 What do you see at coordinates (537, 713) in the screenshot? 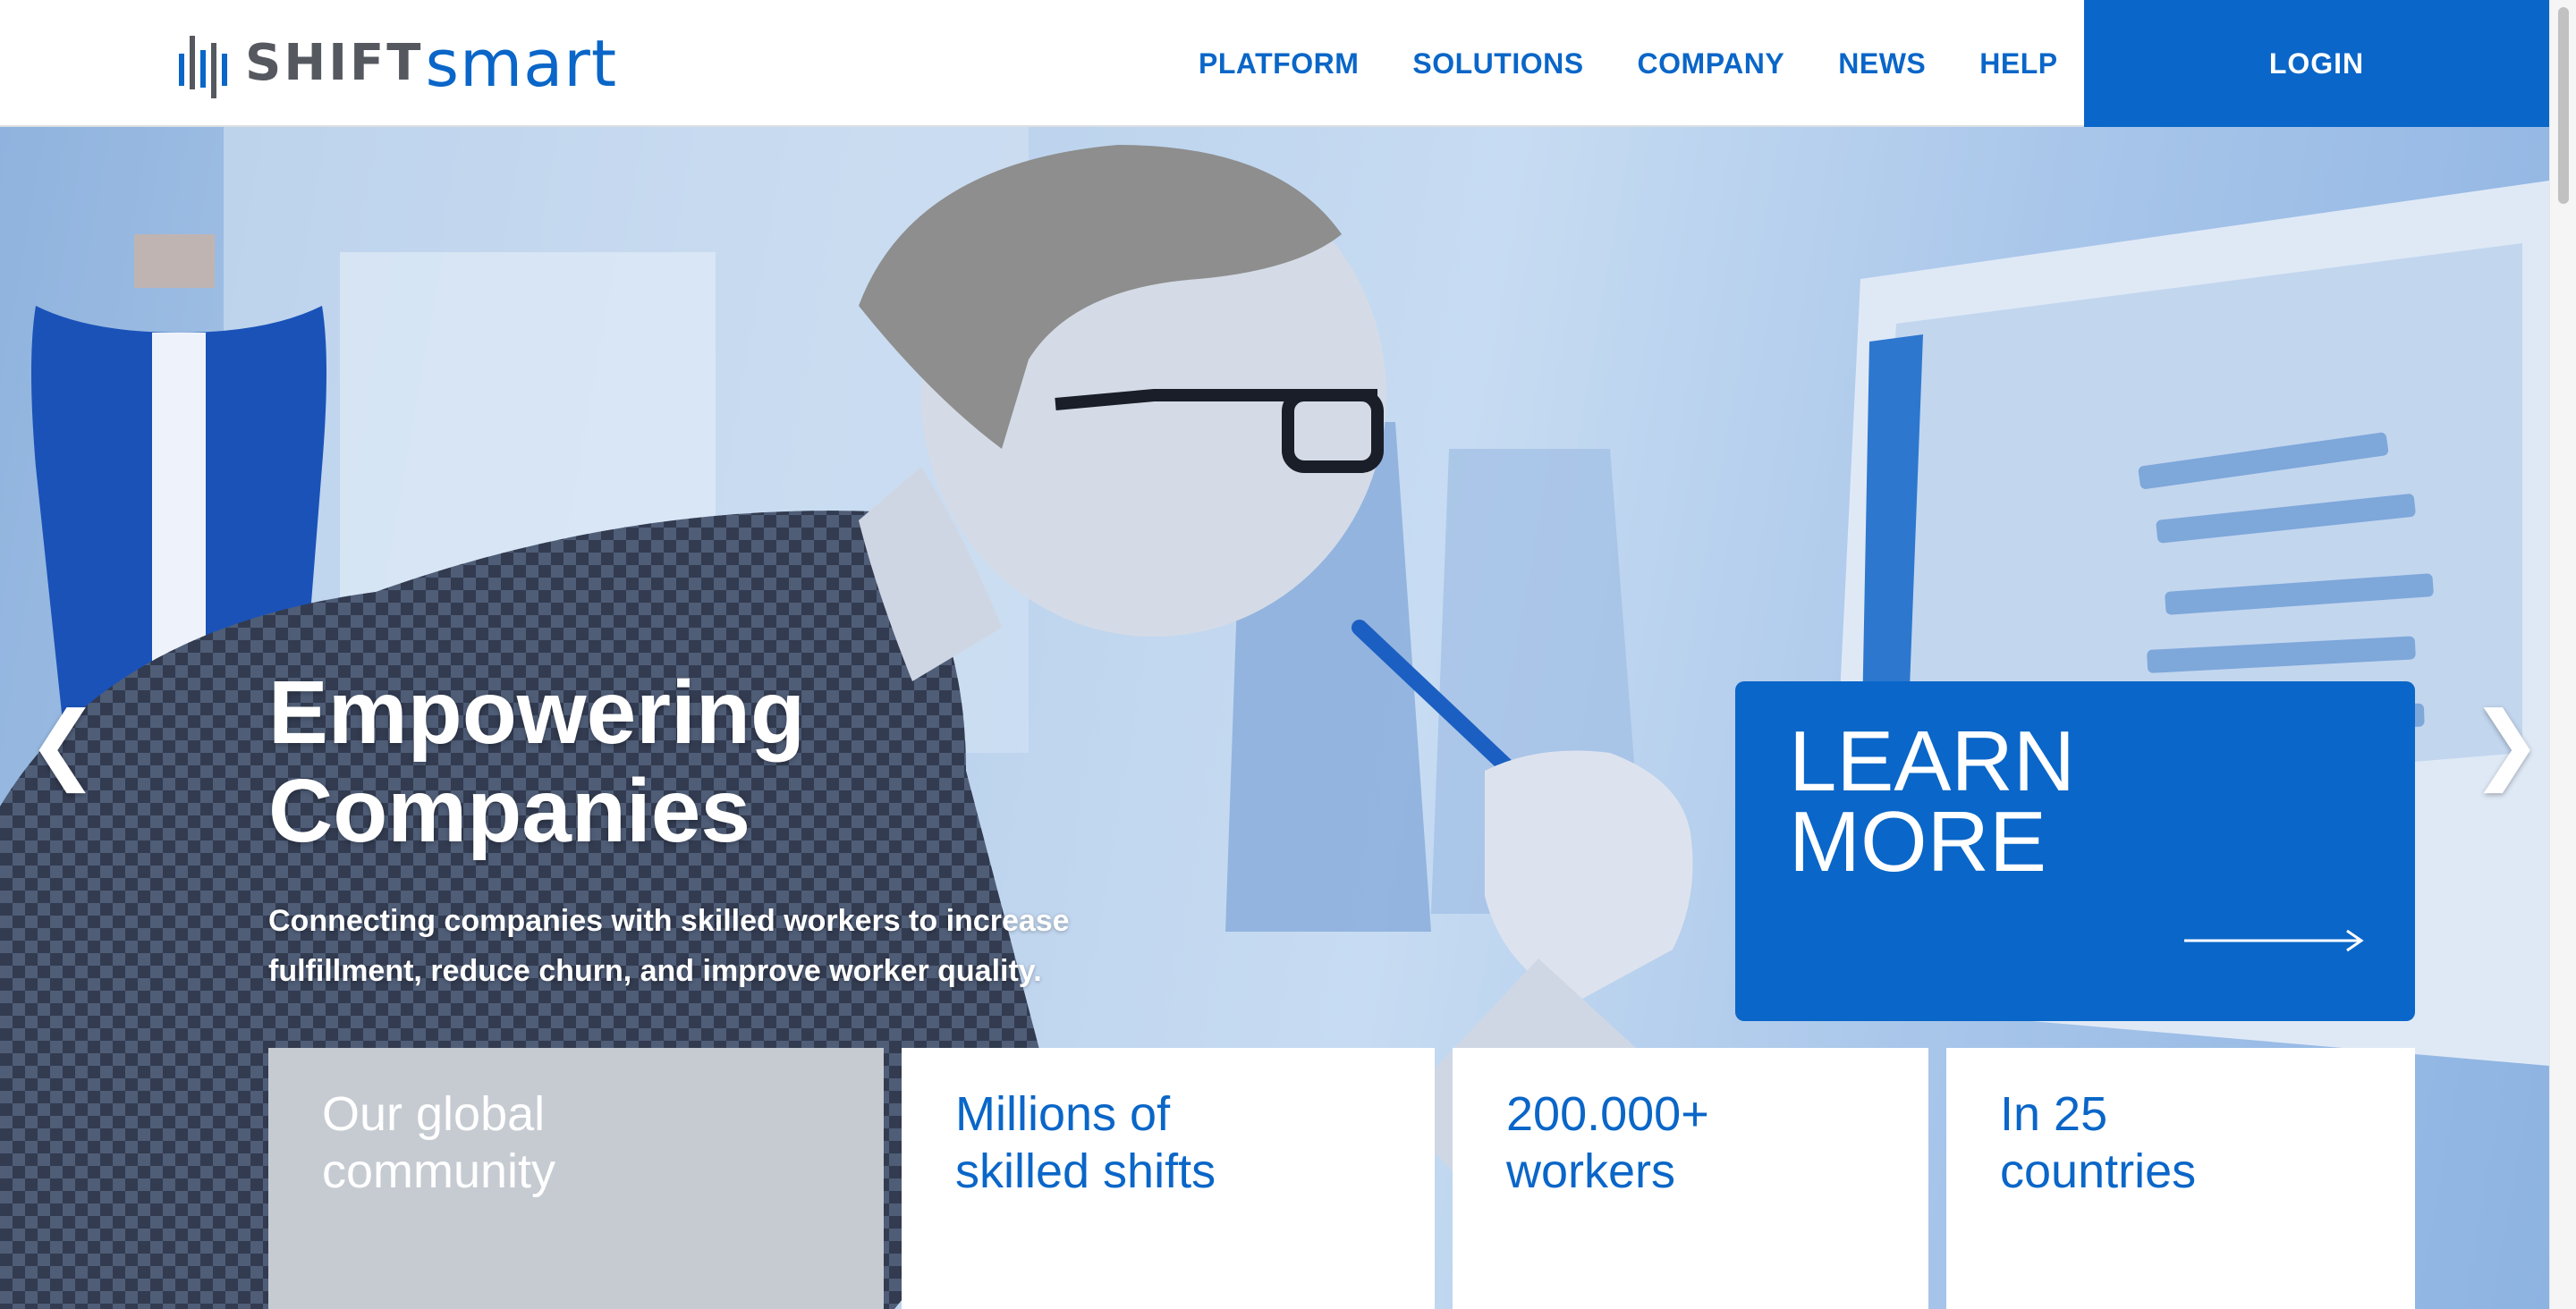
I see `hero-title-line1: Empowering` at bounding box center [537, 713].